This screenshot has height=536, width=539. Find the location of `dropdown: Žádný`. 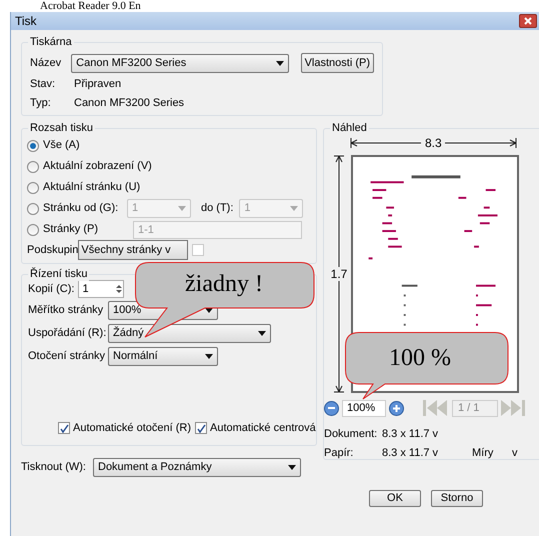

dropdown: Žádný is located at coordinates (189, 333).